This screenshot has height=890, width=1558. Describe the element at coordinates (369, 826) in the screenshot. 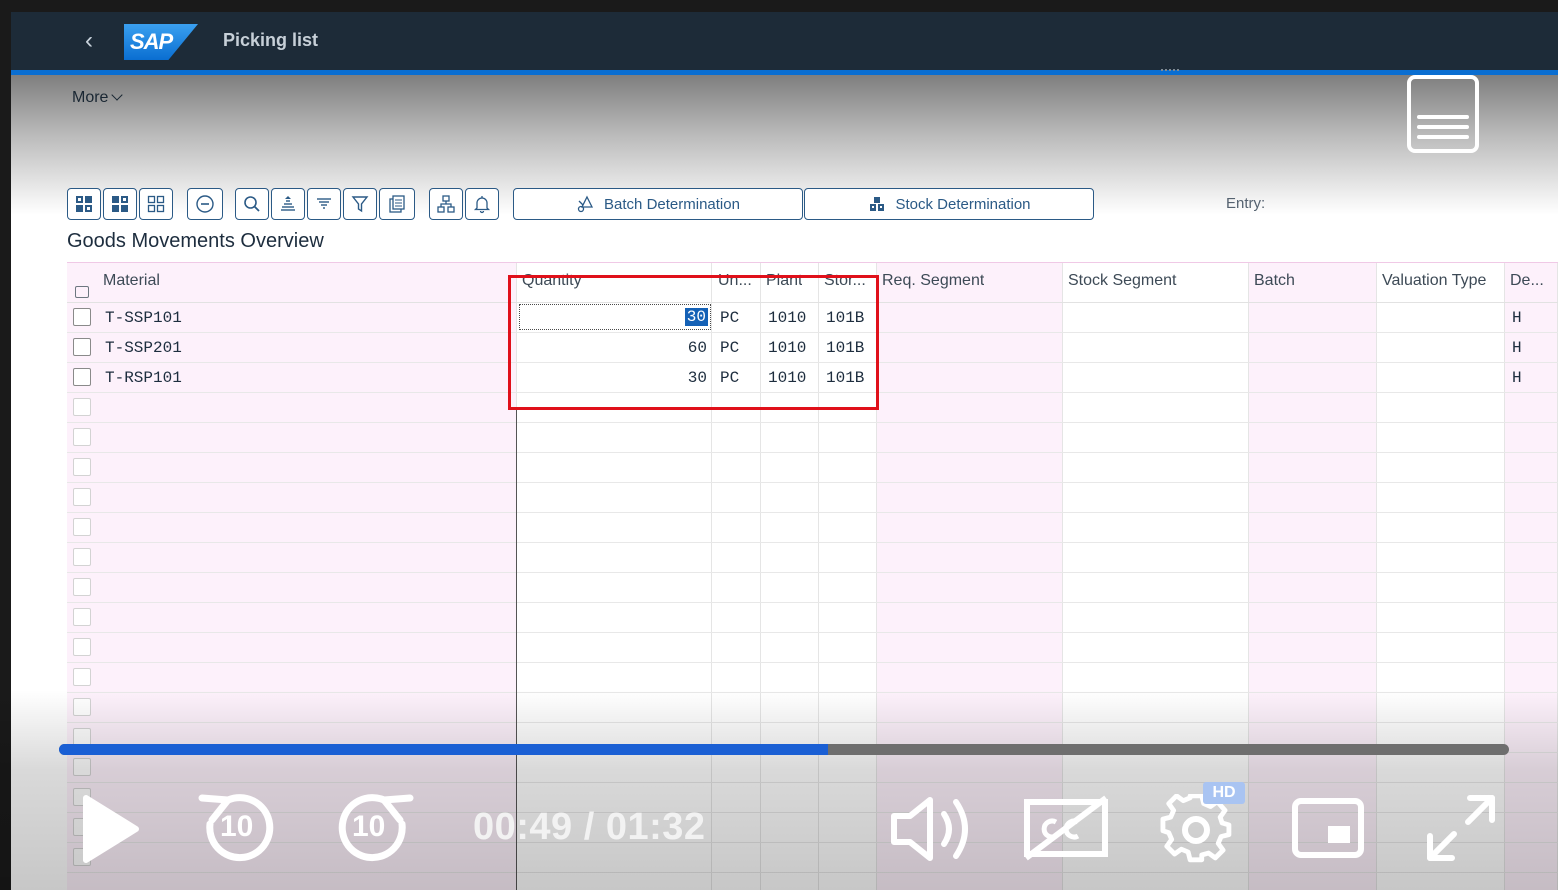

I see `forward-seconds-label: 10` at that location.